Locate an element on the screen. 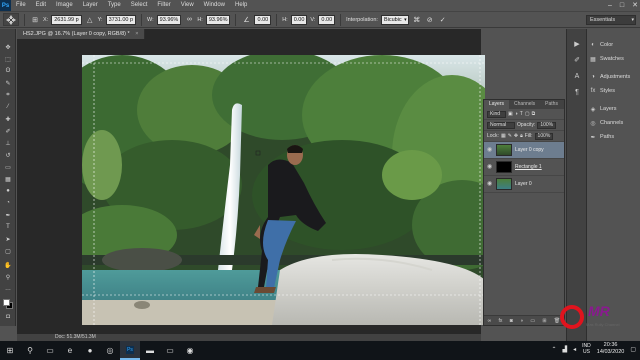  tab-channels: Channels is located at coordinates (524, 104).